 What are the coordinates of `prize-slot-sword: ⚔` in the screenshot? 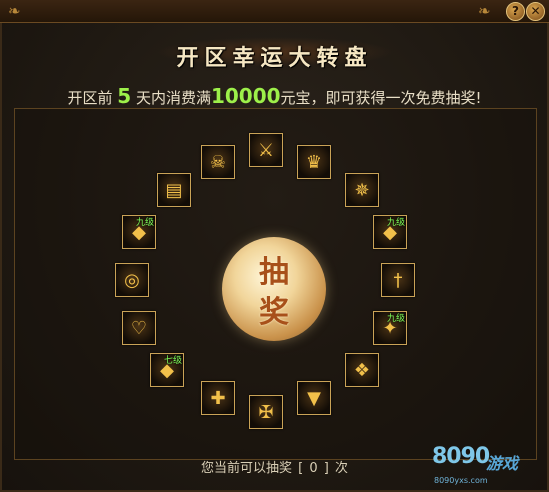 It's located at (266, 150).